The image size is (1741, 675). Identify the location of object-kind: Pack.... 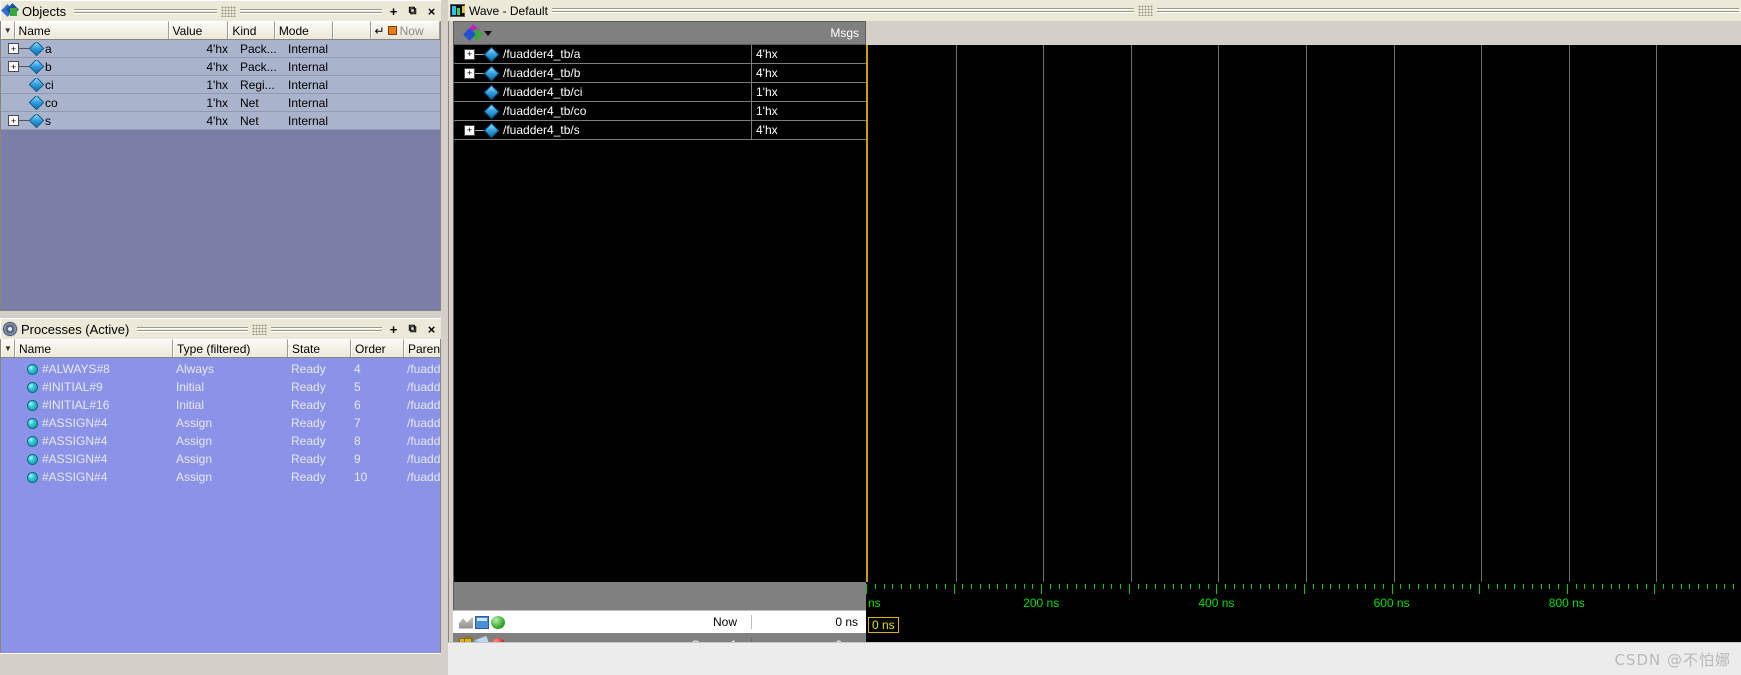
(258, 66).